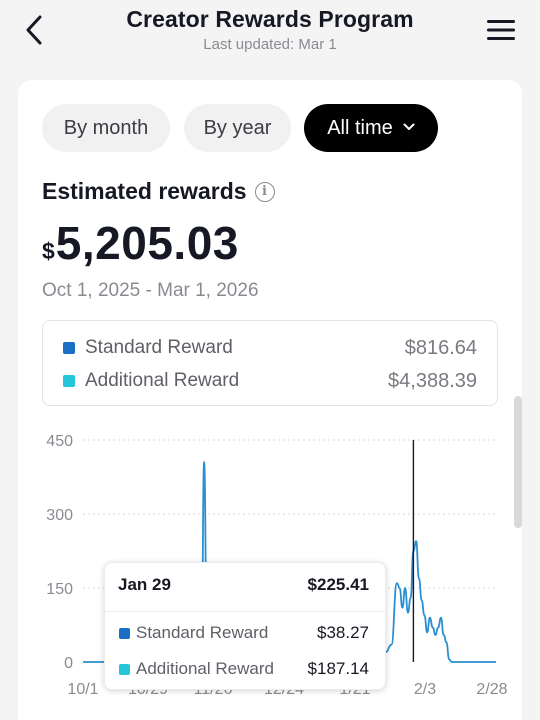 This screenshot has height=720, width=540. What do you see at coordinates (162, 380) in the screenshot?
I see `legend-label-additional: Additional Reward` at bounding box center [162, 380].